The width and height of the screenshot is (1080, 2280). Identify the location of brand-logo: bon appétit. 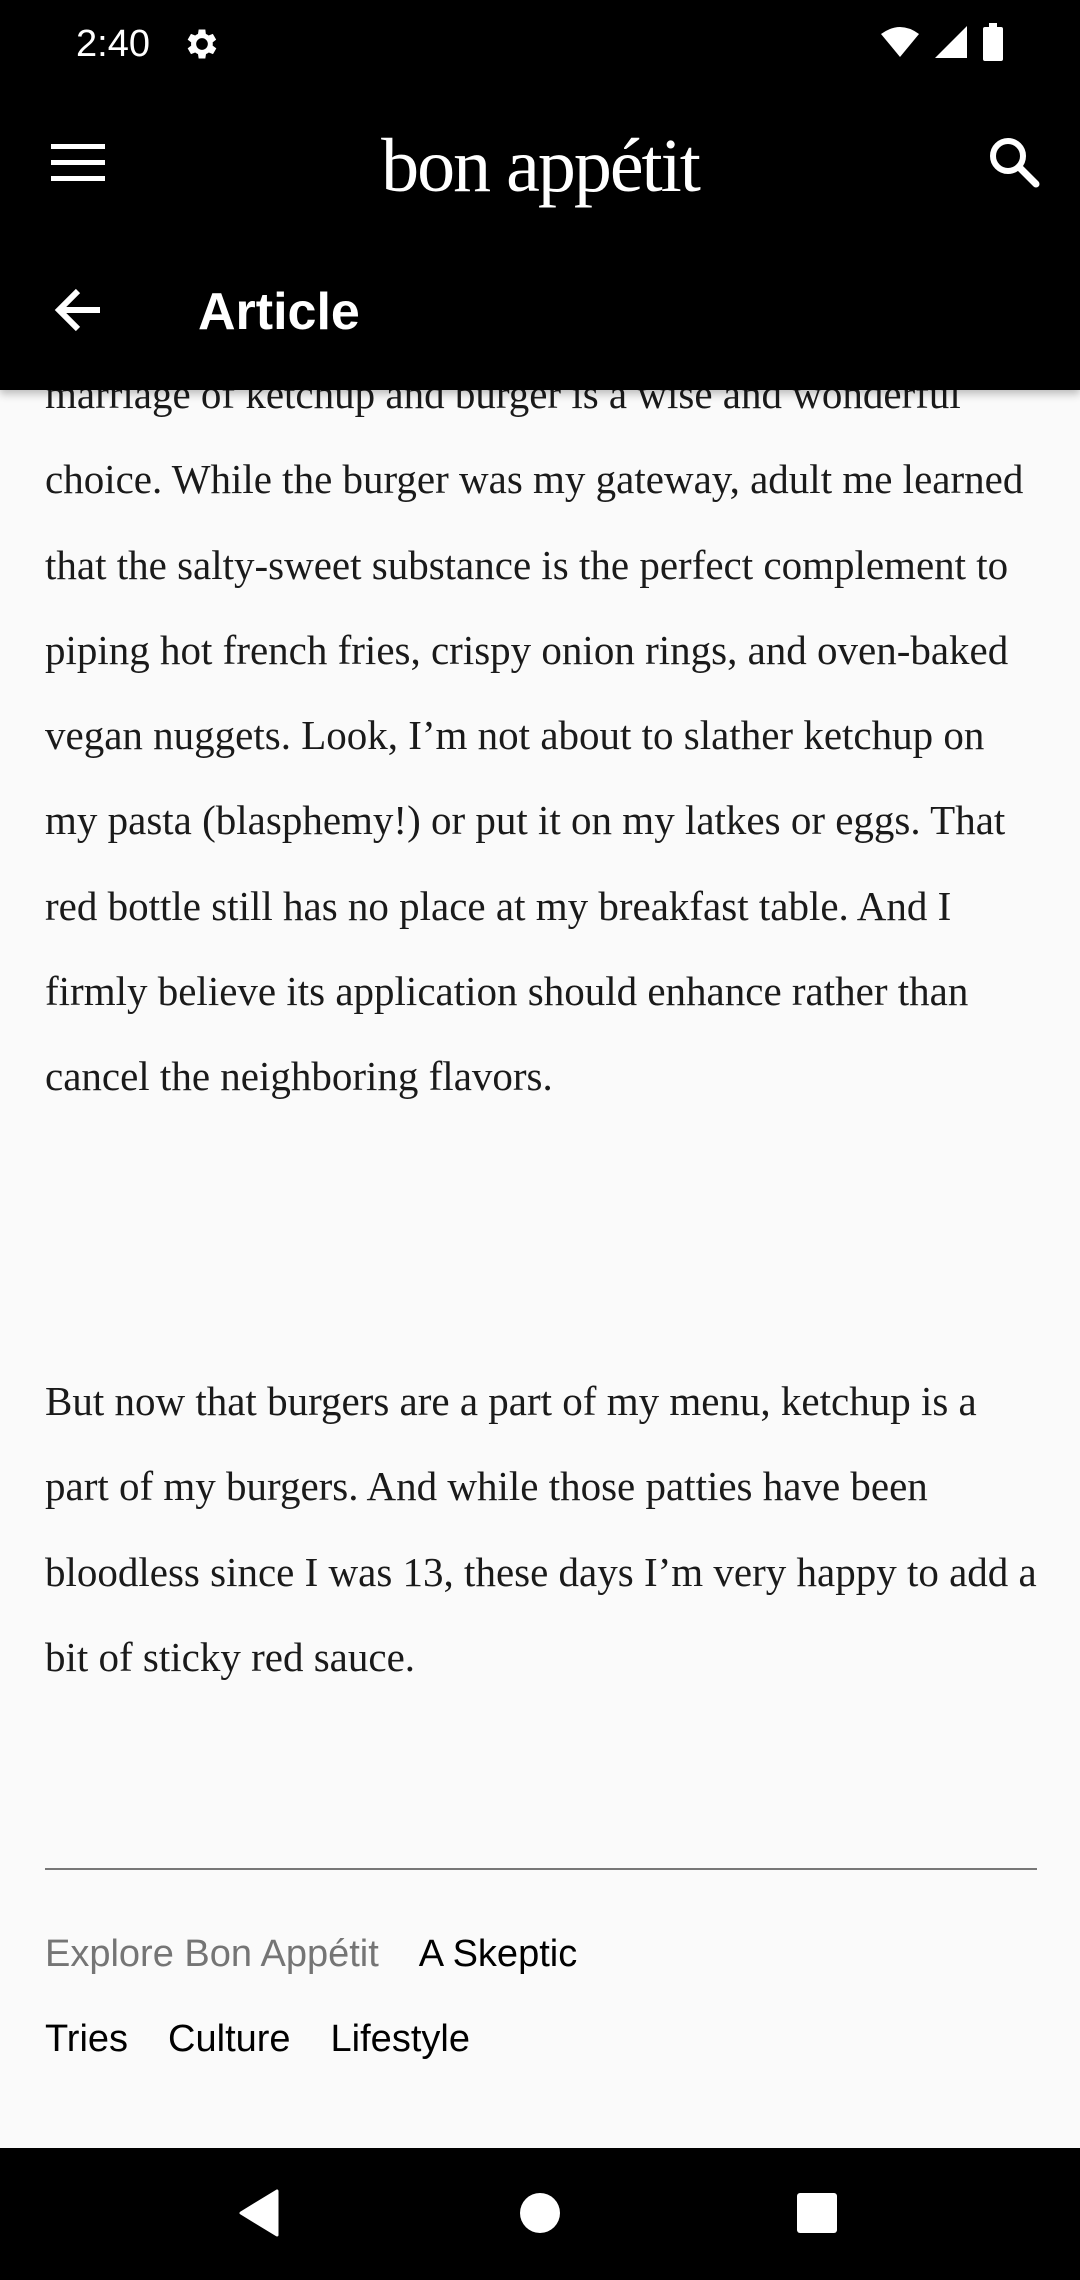
(541, 166).